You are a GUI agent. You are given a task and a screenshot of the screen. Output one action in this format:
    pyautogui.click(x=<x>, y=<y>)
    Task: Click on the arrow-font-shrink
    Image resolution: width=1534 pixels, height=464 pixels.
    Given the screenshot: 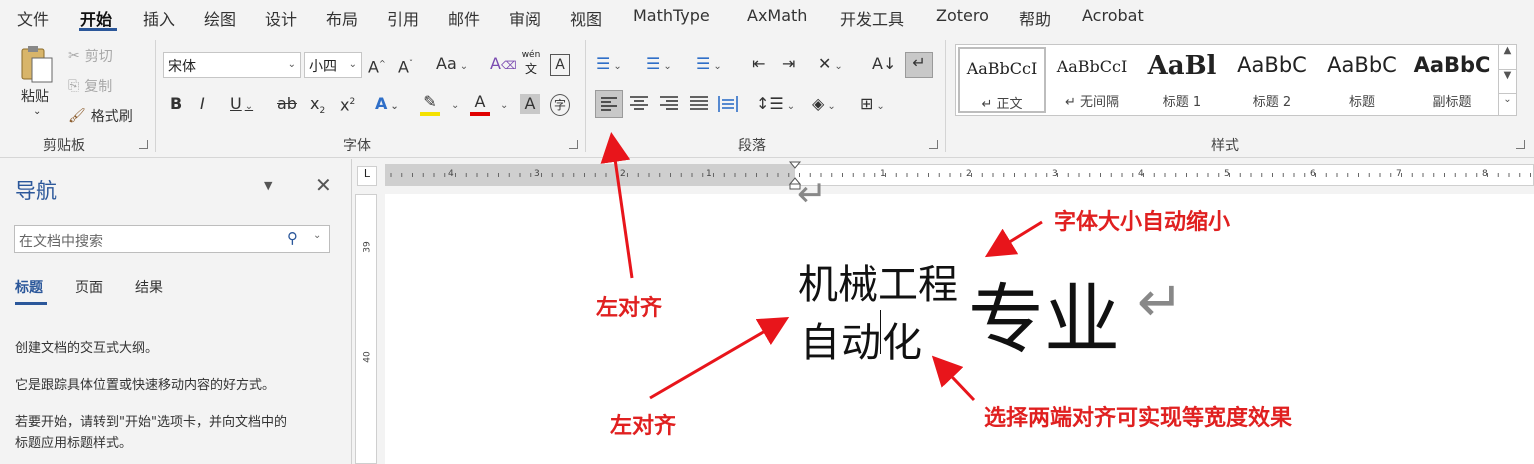 What is the action you would take?
    pyautogui.click(x=1013, y=239)
    